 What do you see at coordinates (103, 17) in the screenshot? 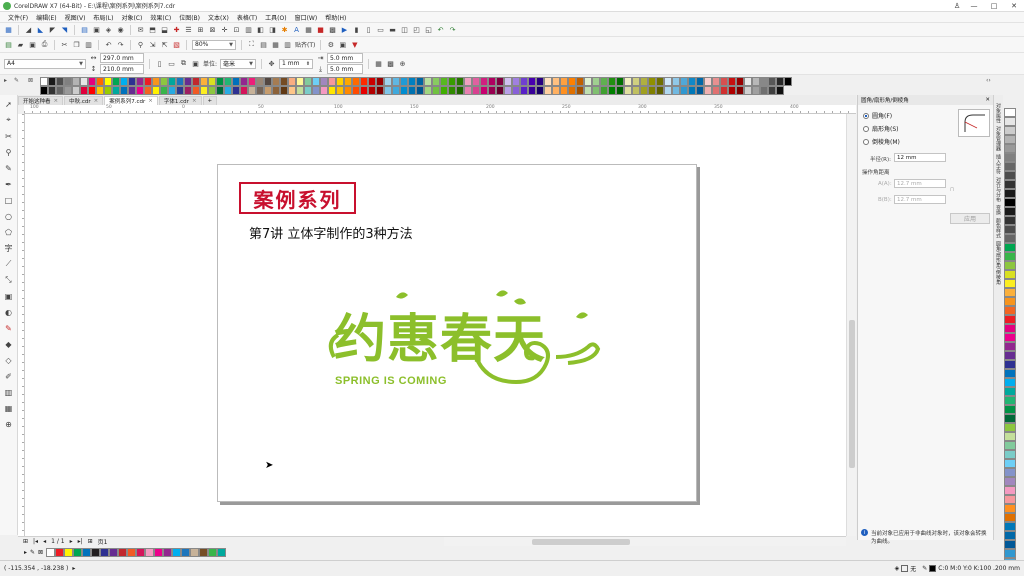
I see `menu-item: 布局(L)` at bounding box center [103, 17].